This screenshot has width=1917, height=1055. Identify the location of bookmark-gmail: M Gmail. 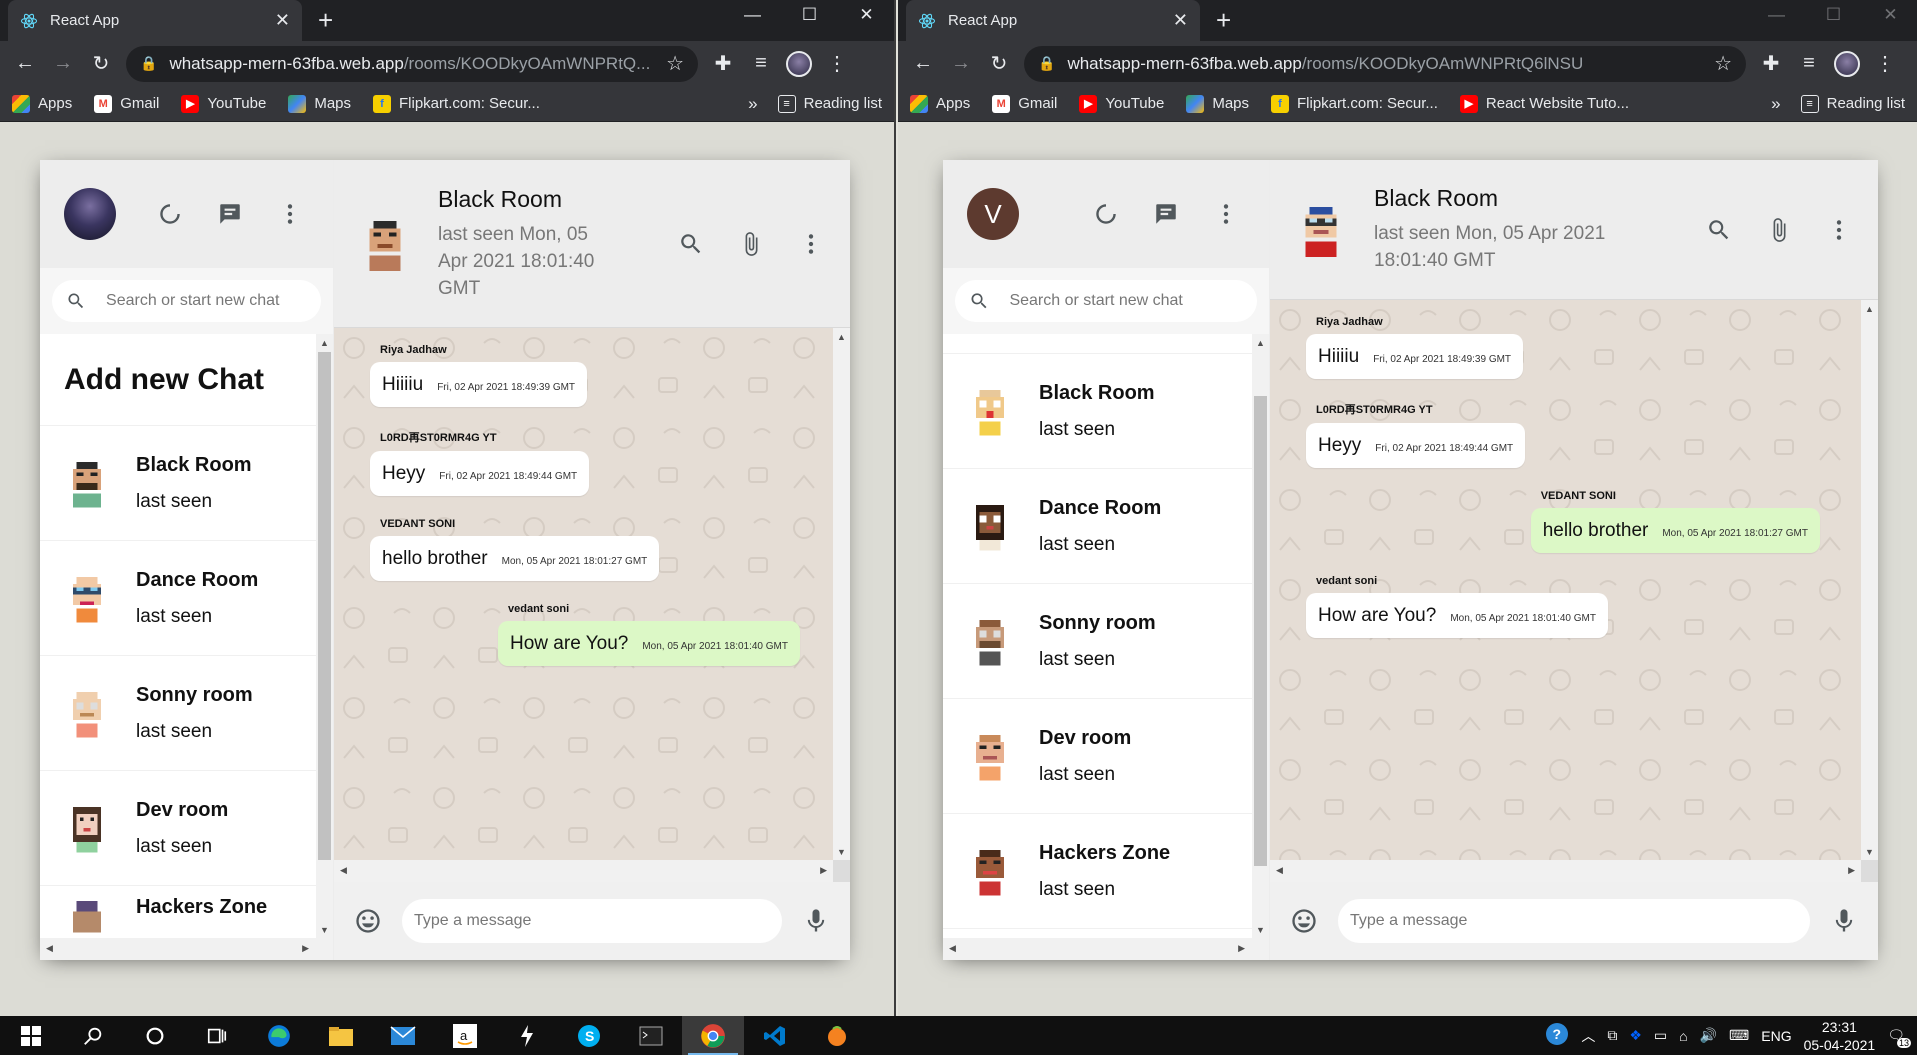
(1024, 103).